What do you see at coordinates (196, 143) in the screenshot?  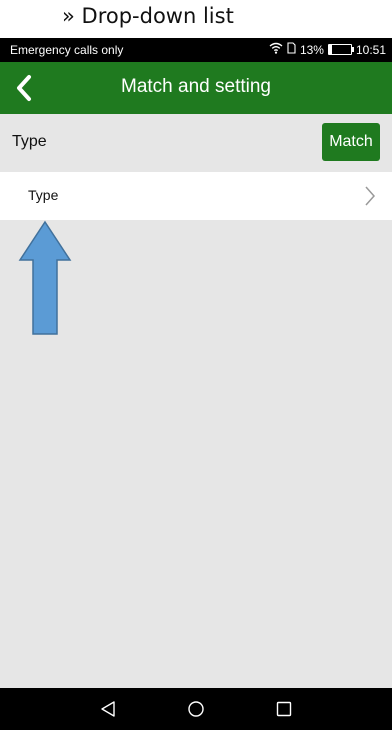 I see `type-row: Type Match` at bounding box center [196, 143].